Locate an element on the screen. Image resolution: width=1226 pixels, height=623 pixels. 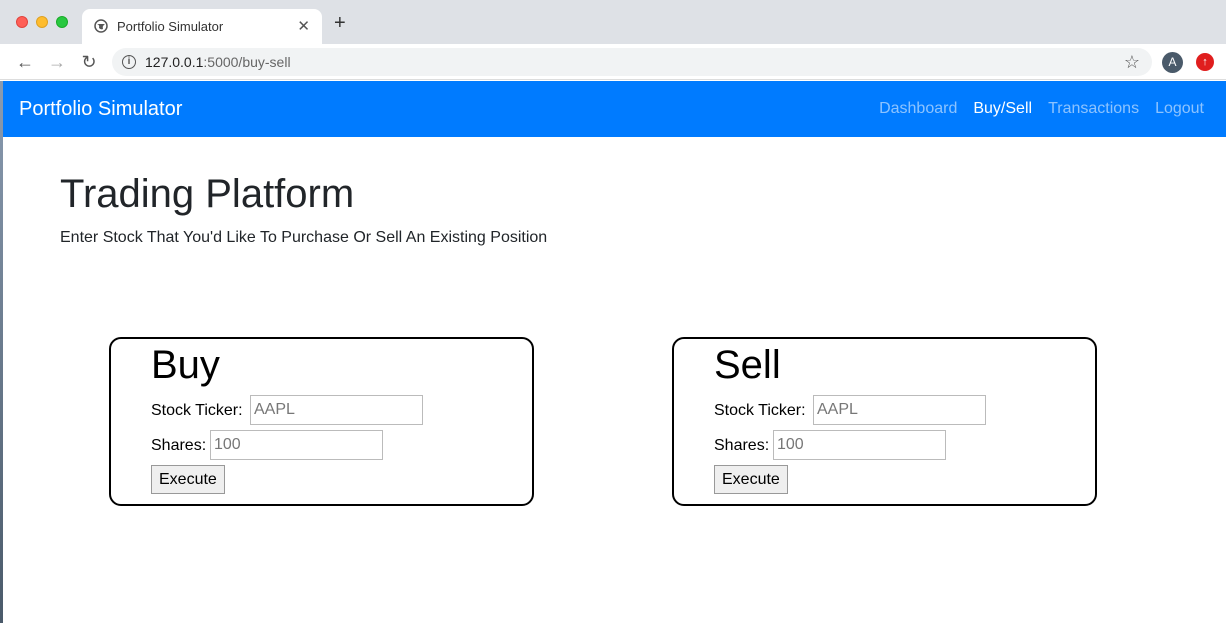
new-tab-icon: + is located at coordinates (340, 23).